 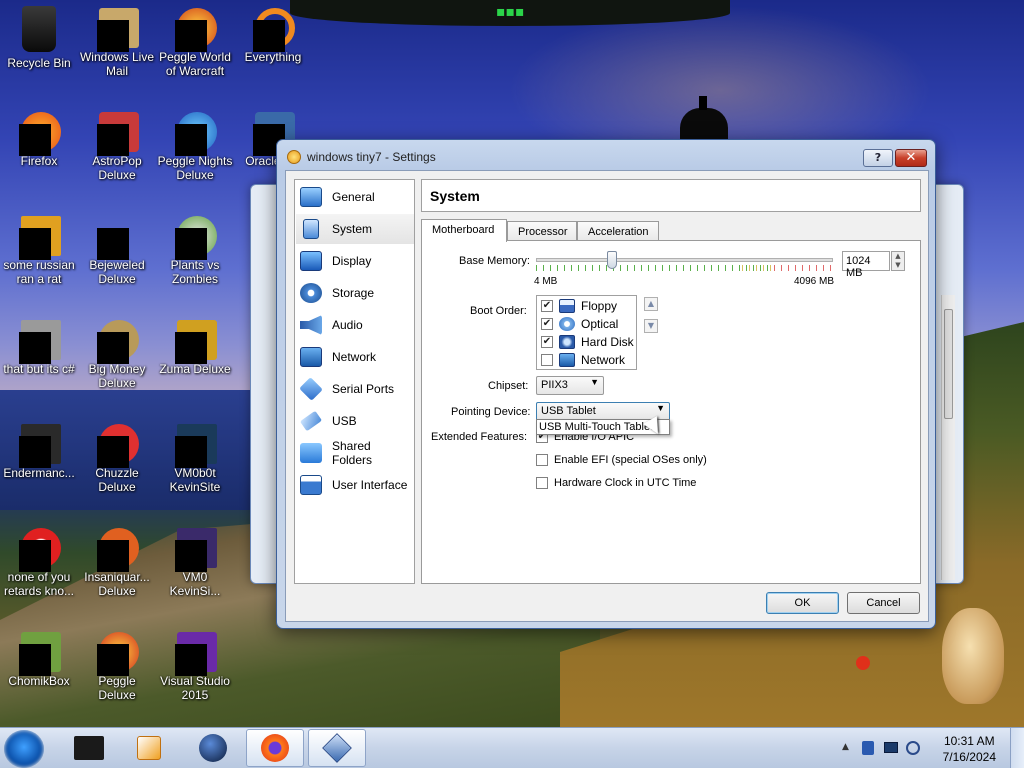 I want to click on base-memory-spinner: ▲ ▼, so click(x=898, y=261).